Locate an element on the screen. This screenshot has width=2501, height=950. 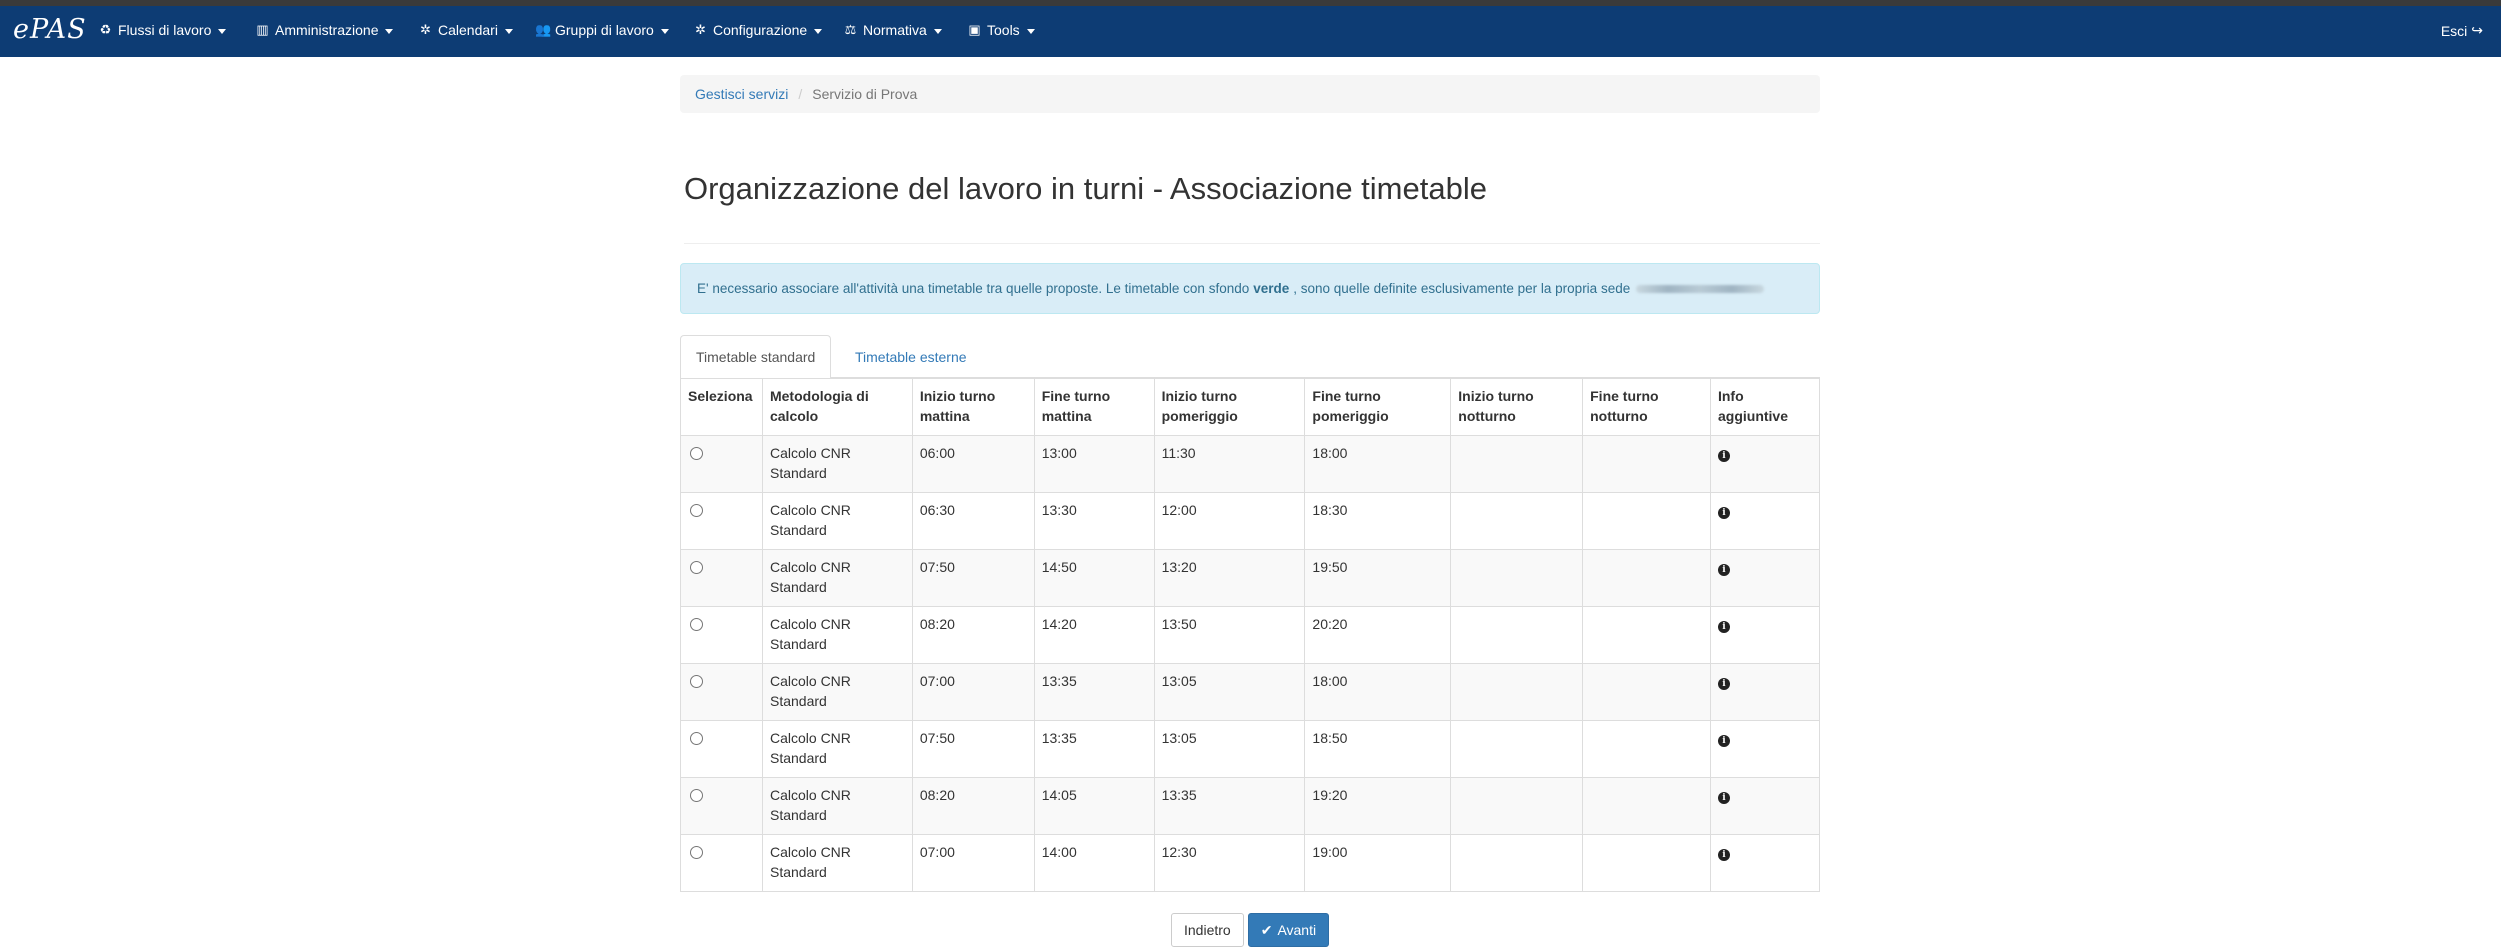
logout-label: Esci is located at coordinates (2454, 30).